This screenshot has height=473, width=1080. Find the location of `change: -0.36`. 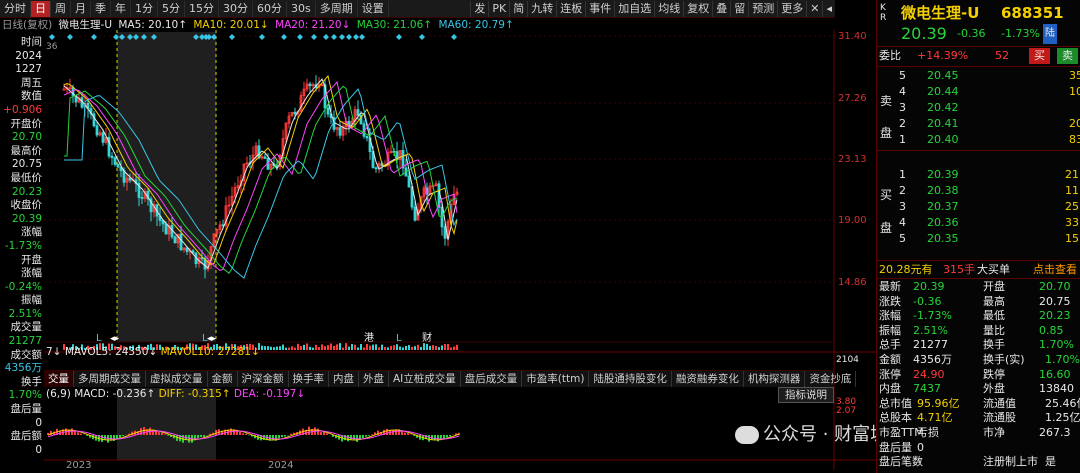

change: -0.36 is located at coordinates (971, 33).